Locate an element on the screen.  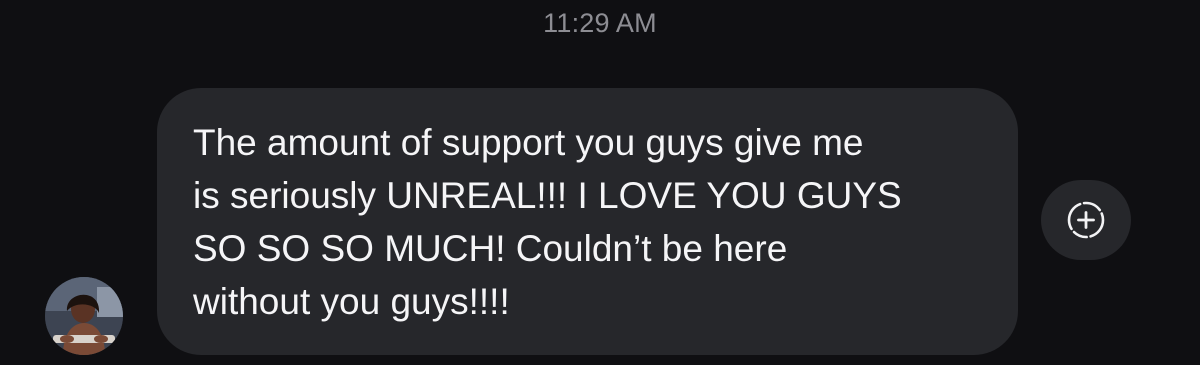
message-timestamp: 11:29 AM is located at coordinates (600, 23).